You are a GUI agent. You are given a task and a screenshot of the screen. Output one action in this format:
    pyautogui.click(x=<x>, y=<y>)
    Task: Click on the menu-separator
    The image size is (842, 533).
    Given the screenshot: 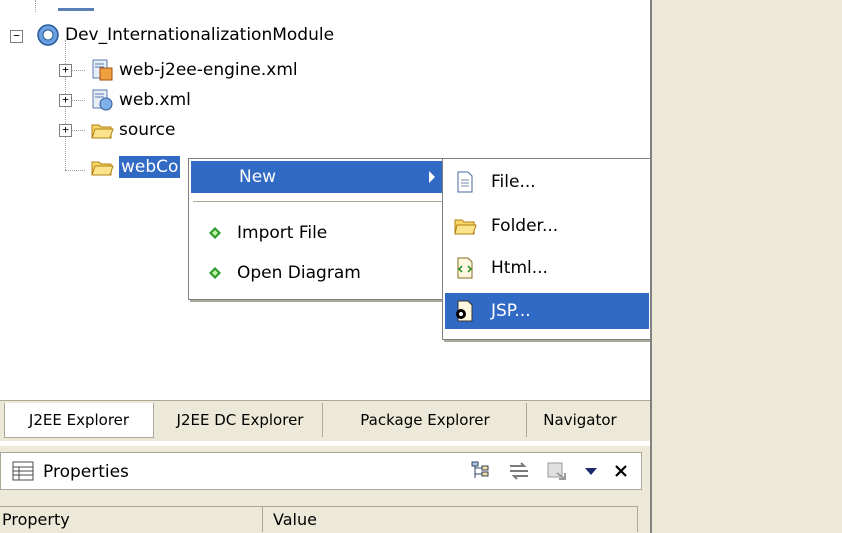 What is the action you would take?
    pyautogui.click(x=319, y=201)
    